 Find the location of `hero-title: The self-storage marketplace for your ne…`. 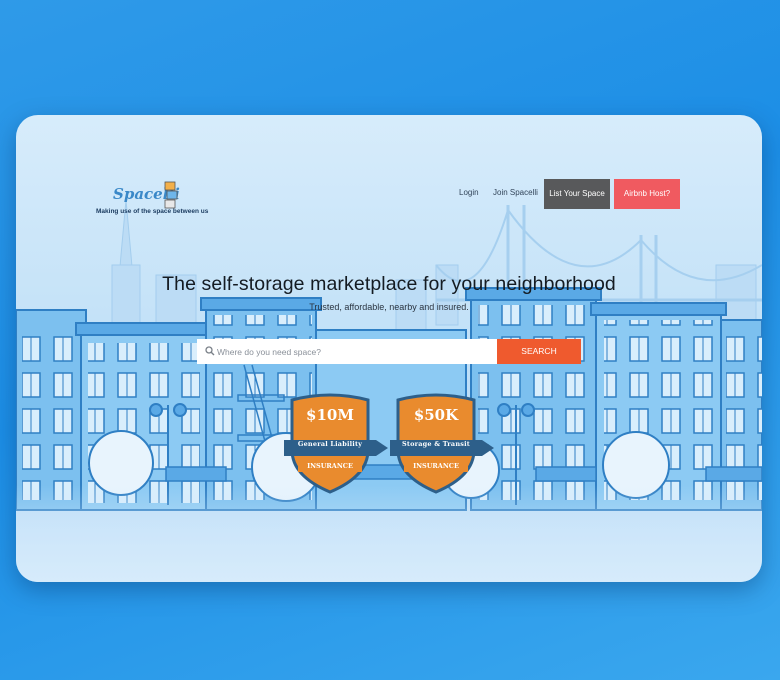

hero-title: The self-storage marketplace for your ne… is located at coordinates (389, 284).